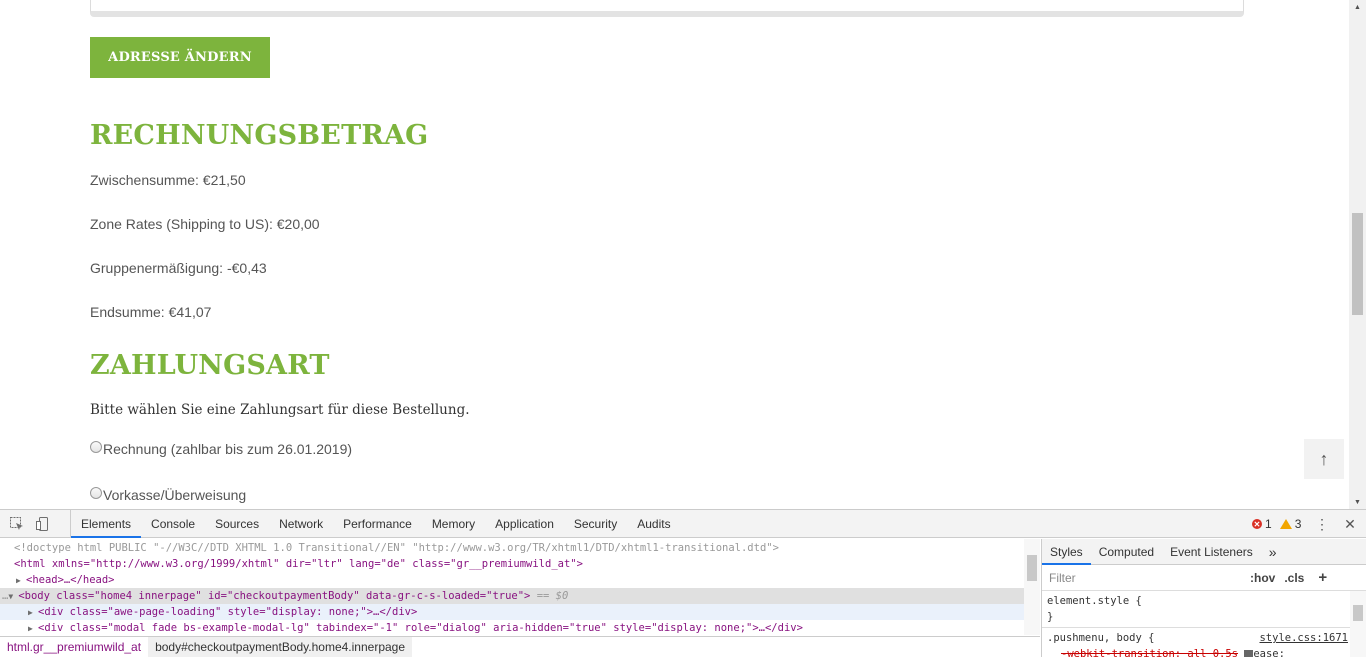  What do you see at coordinates (1298, 524) in the screenshot?
I see `warning-count: 3` at bounding box center [1298, 524].